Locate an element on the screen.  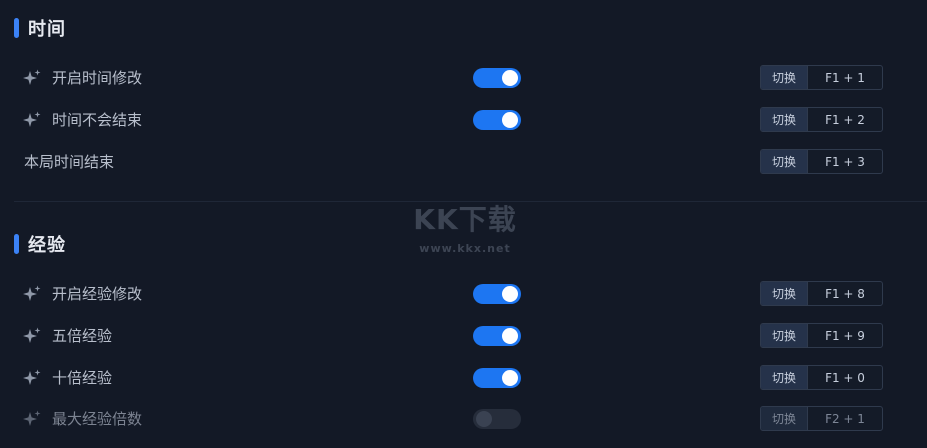
option-label: 开启时间修改 is located at coordinates (97, 78).